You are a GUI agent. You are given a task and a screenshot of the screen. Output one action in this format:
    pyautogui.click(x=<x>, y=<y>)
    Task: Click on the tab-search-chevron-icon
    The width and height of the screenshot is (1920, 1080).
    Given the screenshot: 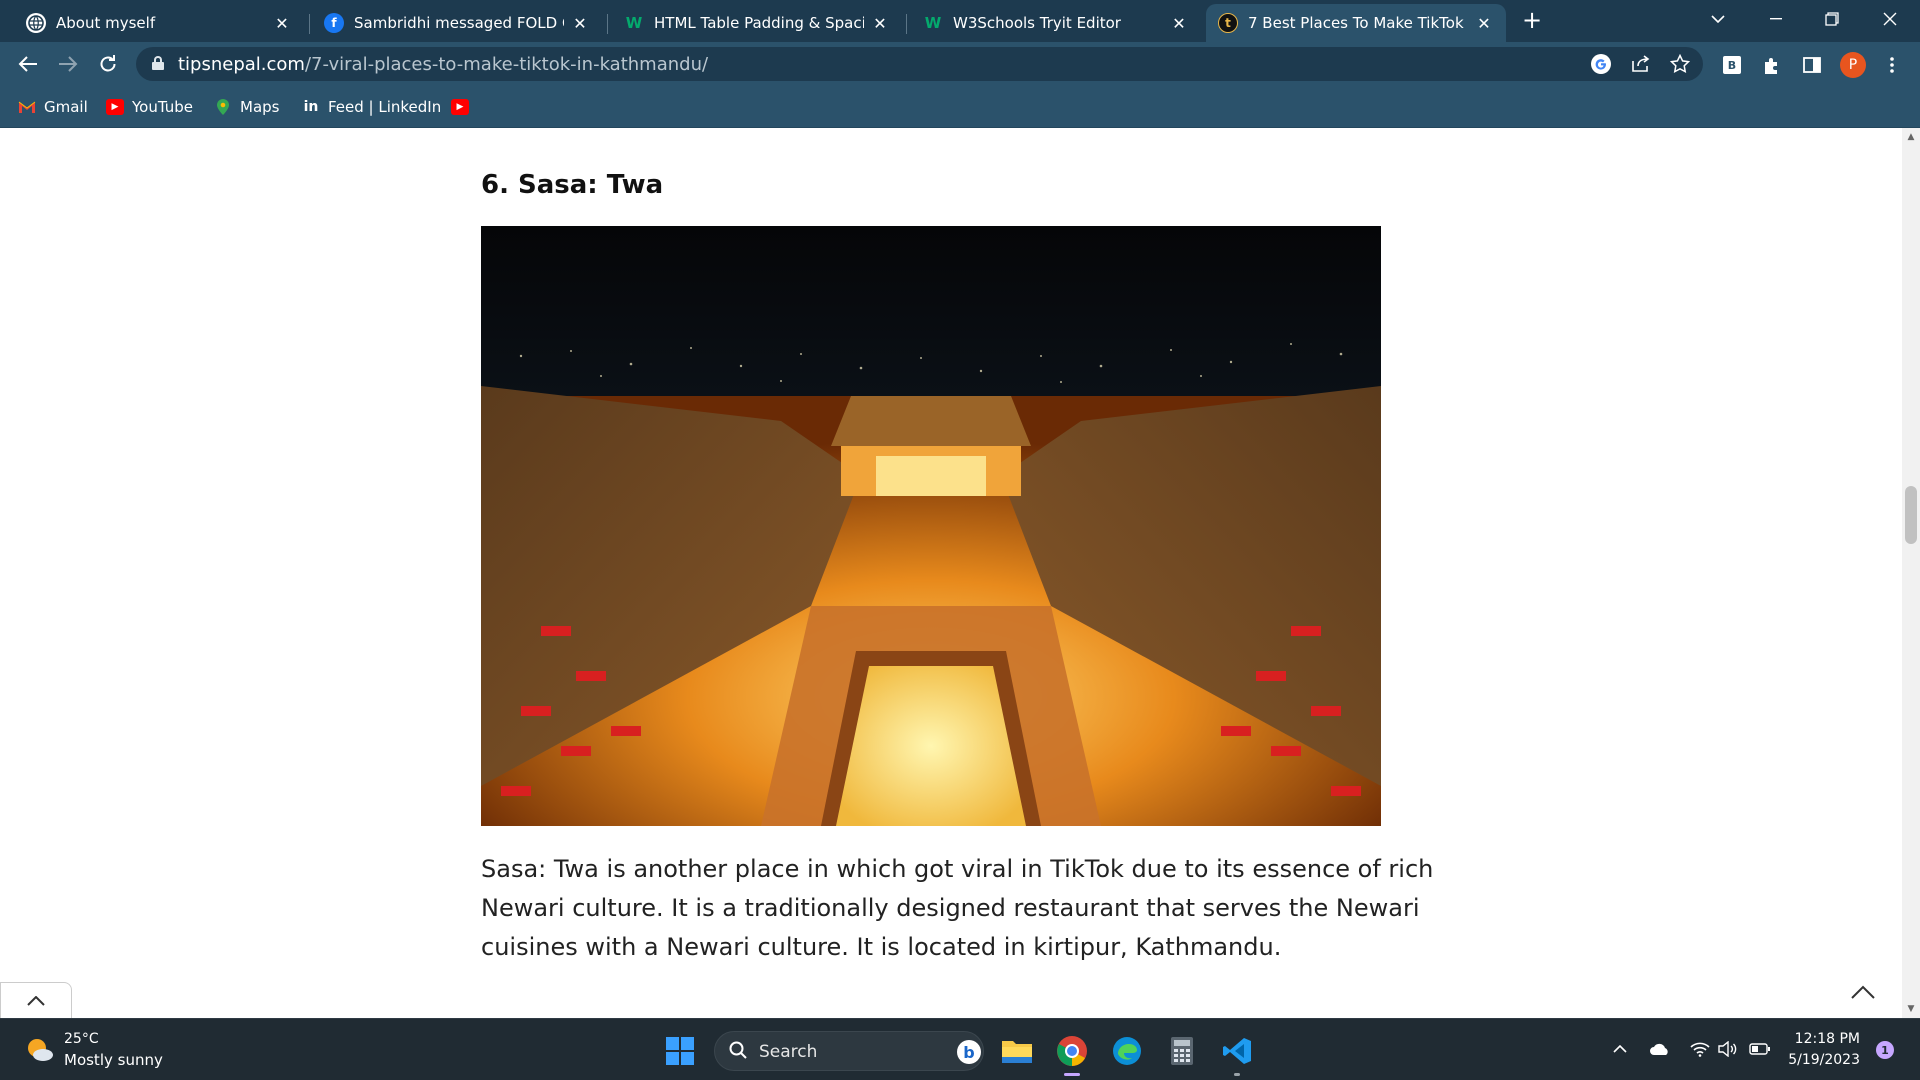 What is the action you would take?
    pyautogui.click(x=1718, y=19)
    